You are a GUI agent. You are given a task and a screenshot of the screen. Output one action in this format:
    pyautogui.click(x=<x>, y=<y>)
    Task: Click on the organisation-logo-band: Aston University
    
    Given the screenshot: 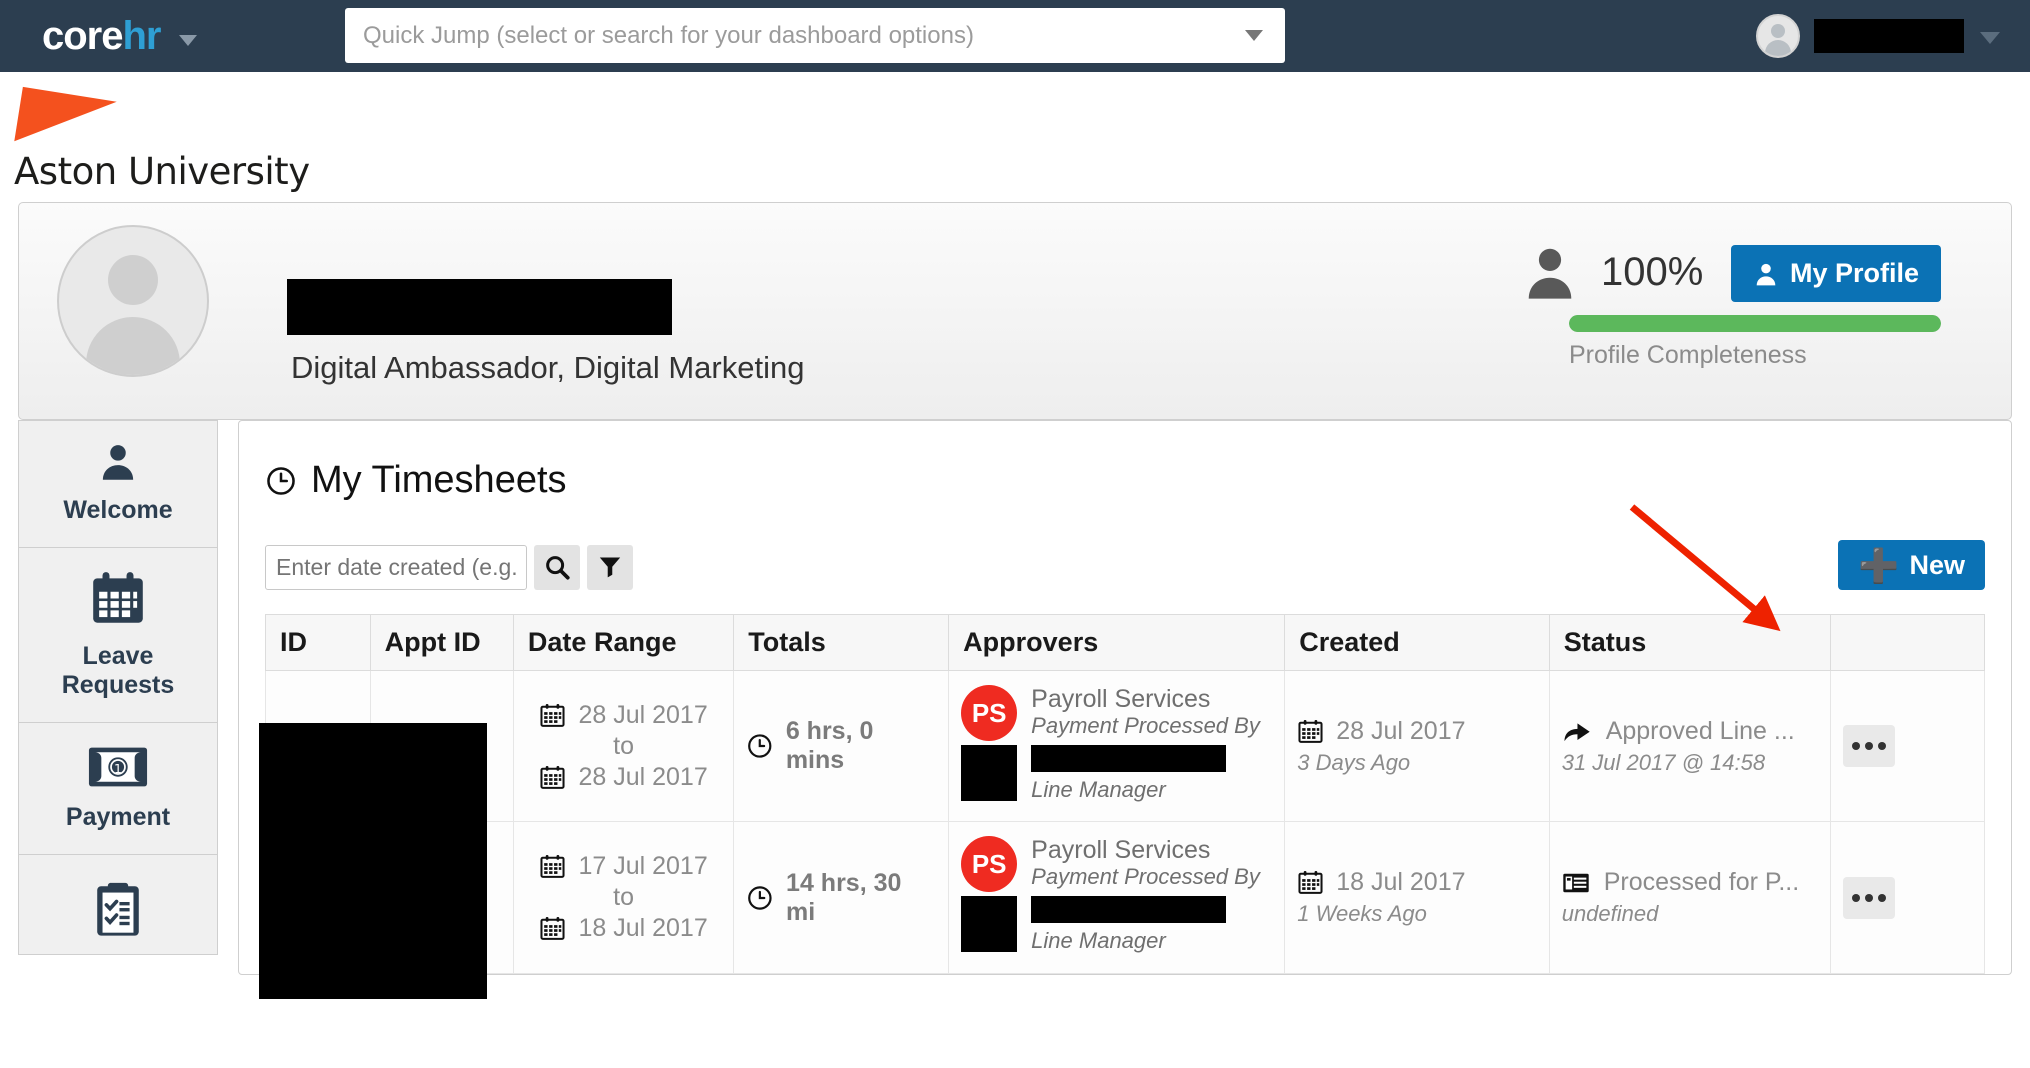 What is the action you would take?
    pyautogui.click(x=1015, y=137)
    